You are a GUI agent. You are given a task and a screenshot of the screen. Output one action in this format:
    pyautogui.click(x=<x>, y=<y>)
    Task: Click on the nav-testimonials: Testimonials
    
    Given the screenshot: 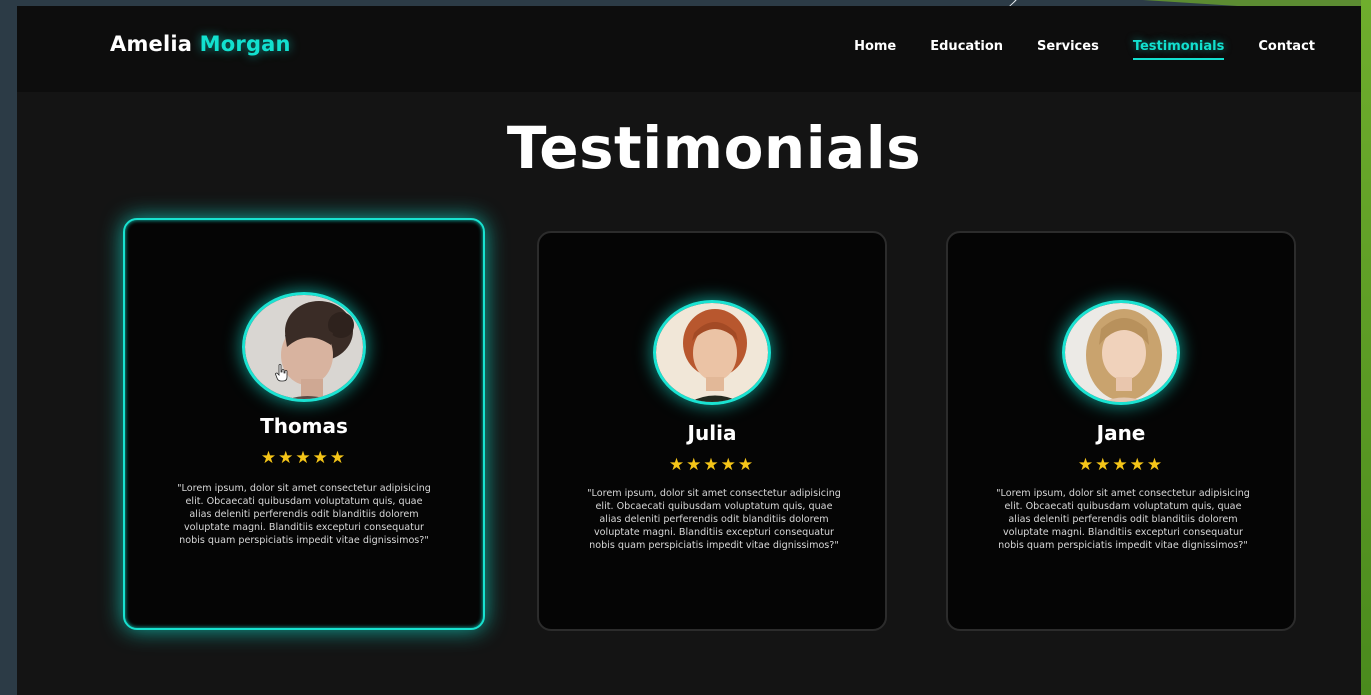 What is the action you would take?
    pyautogui.click(x=1178, y=49)
    